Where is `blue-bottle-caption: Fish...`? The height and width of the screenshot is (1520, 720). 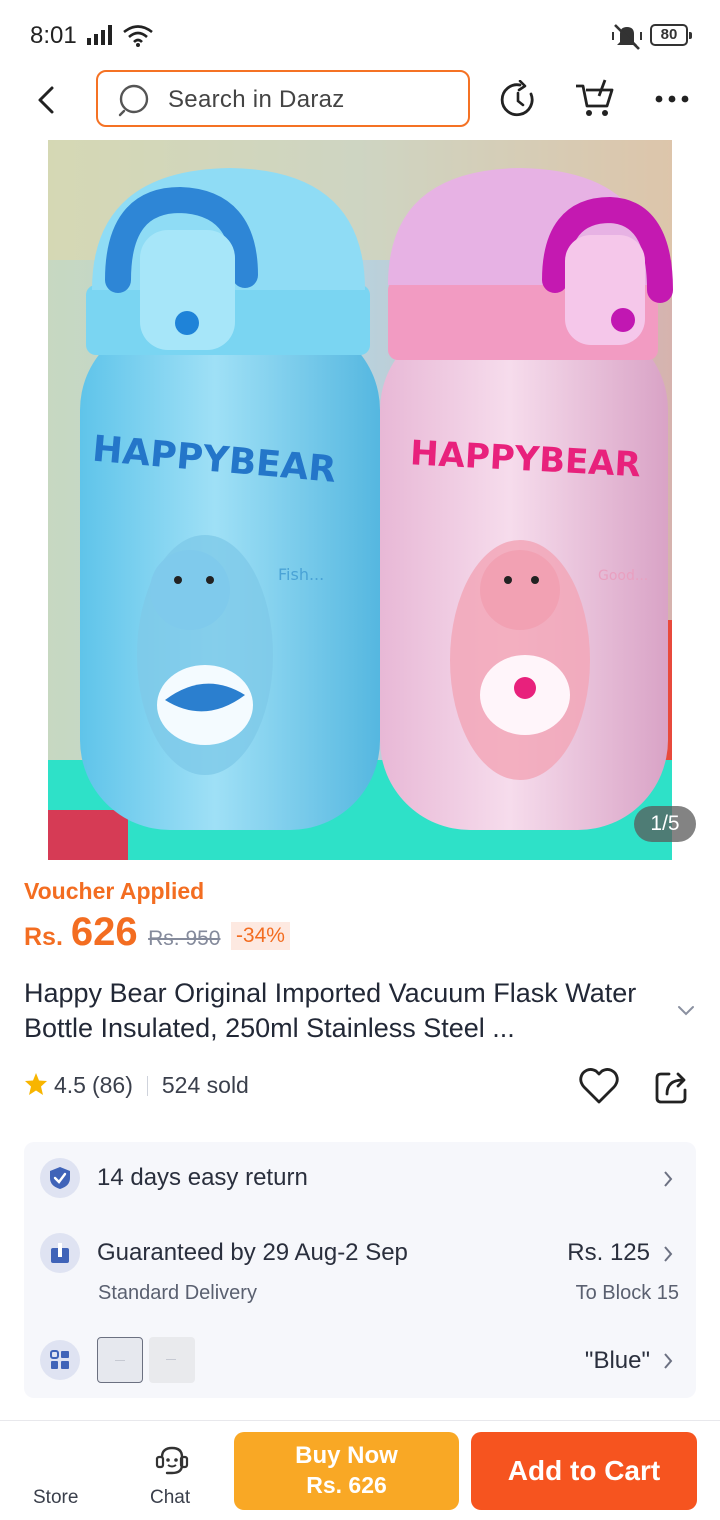 blue-bottle-caption: Fish... is located at coordinates (301, 574).